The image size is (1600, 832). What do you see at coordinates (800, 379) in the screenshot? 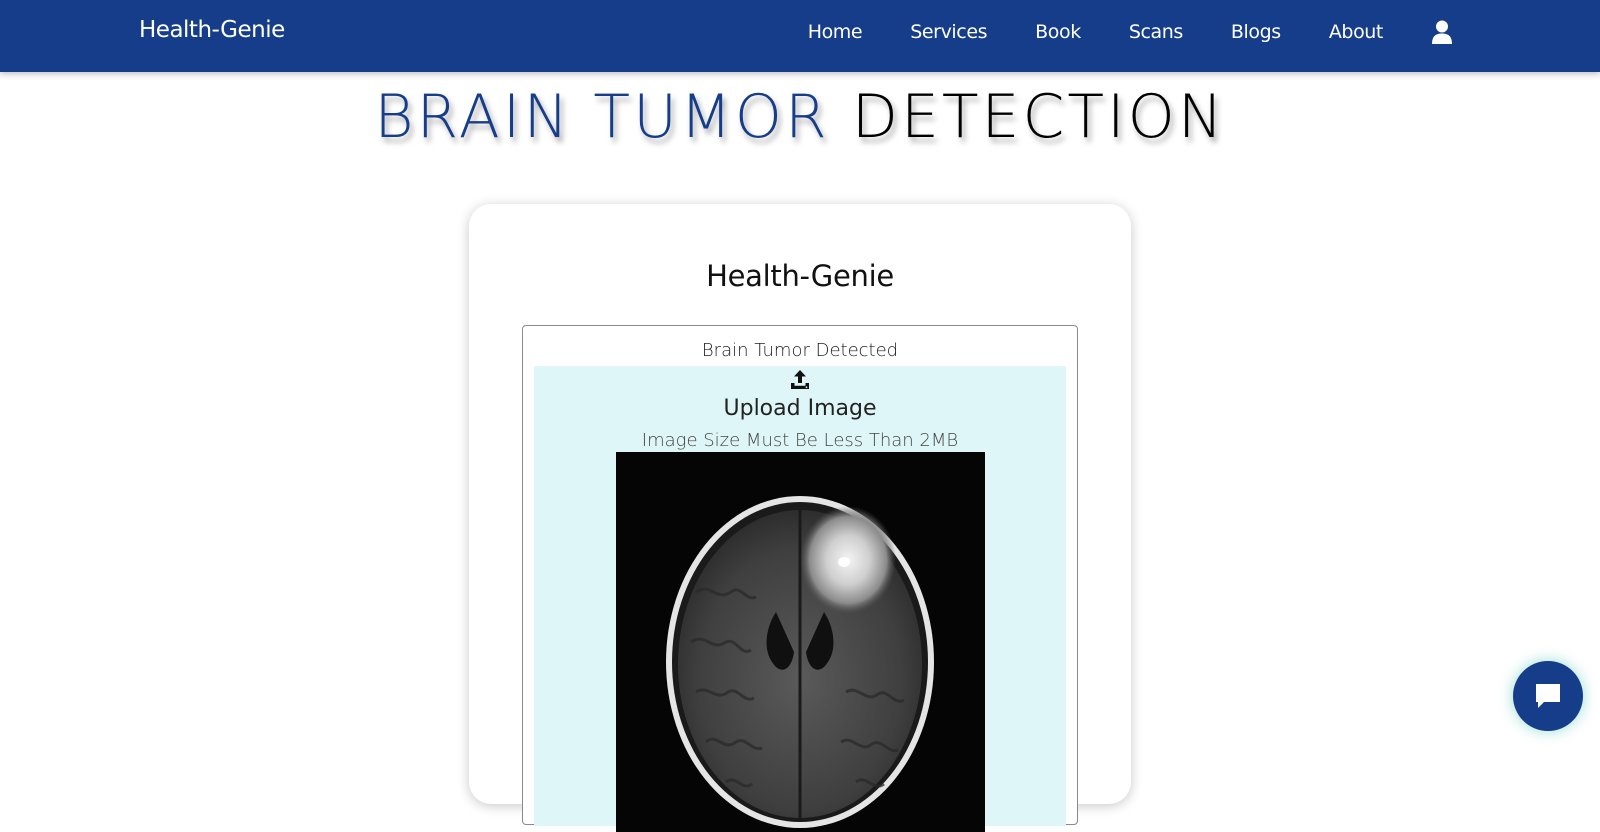
I see `upload-icon` at bounding box center [800, 379].